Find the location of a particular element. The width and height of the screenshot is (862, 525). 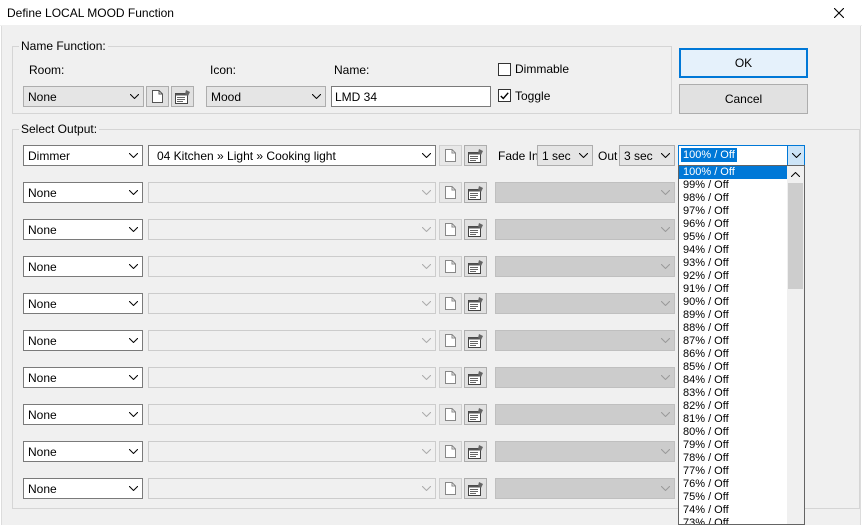

room-select: None is located at coordinates (83, 96).